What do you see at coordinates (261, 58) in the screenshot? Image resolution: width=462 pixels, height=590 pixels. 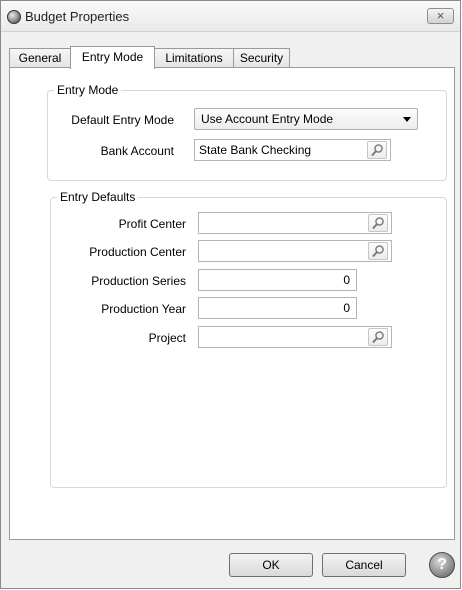 I see `tab-security: Security` at bounding box center [261, 58].